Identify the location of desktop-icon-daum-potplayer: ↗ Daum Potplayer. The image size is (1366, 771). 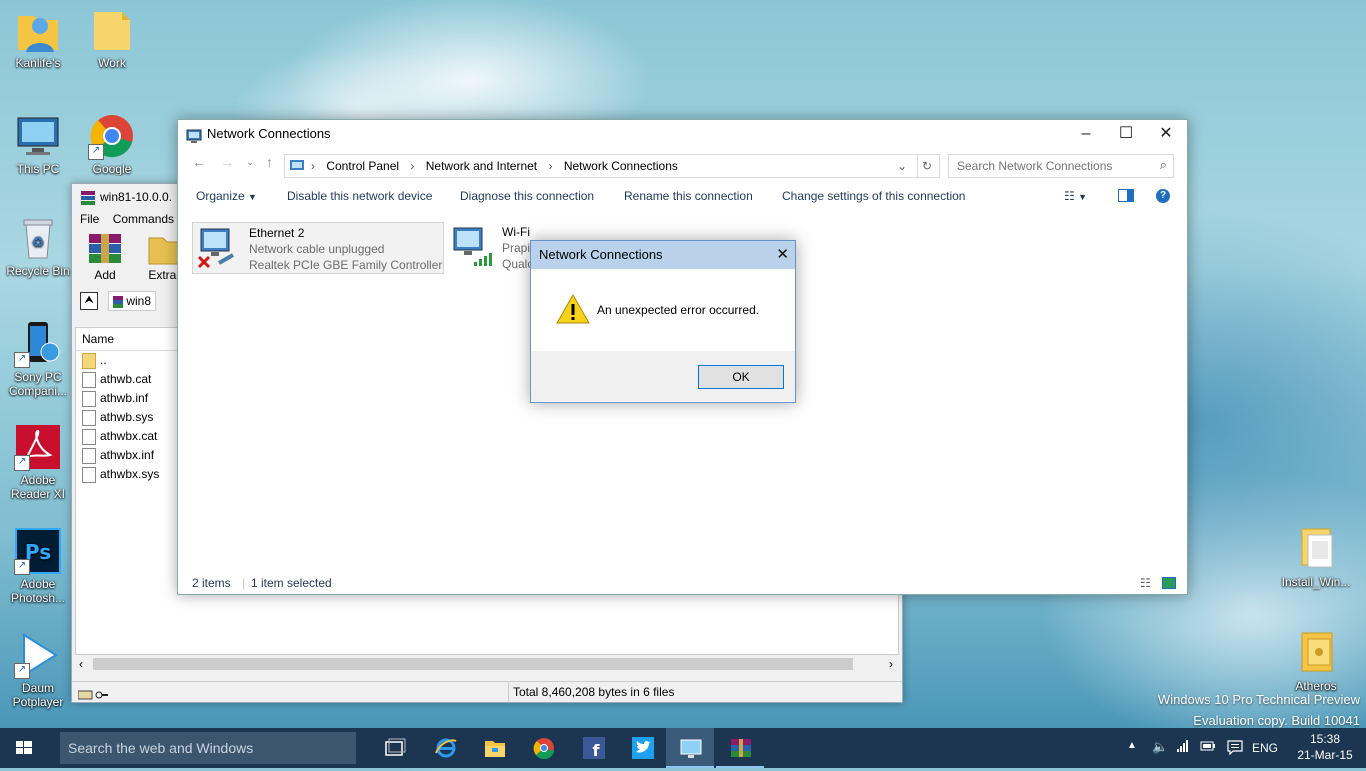
(38, 670).